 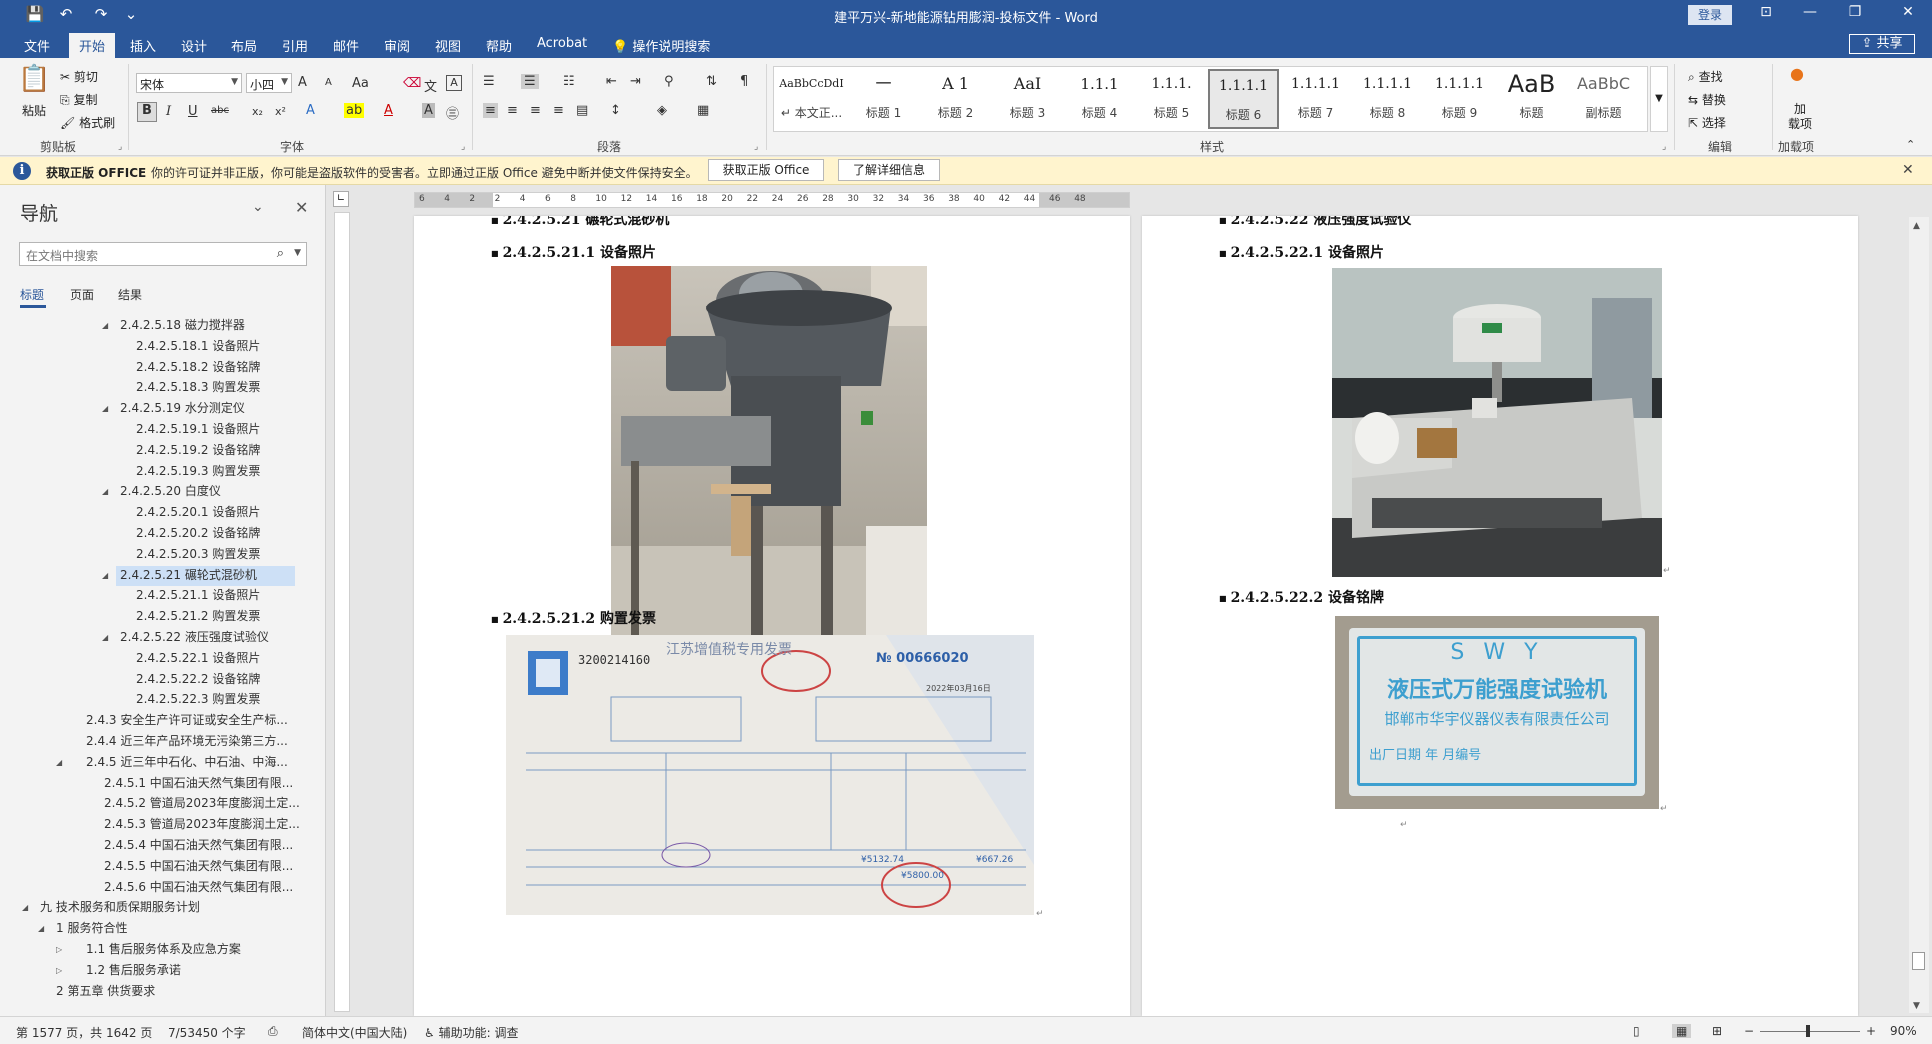 What do you see at coordinates (354, 1032) in the screenshot?
I see `language: 简体中文(中国大陆)` at bounding box center [354, 1032].